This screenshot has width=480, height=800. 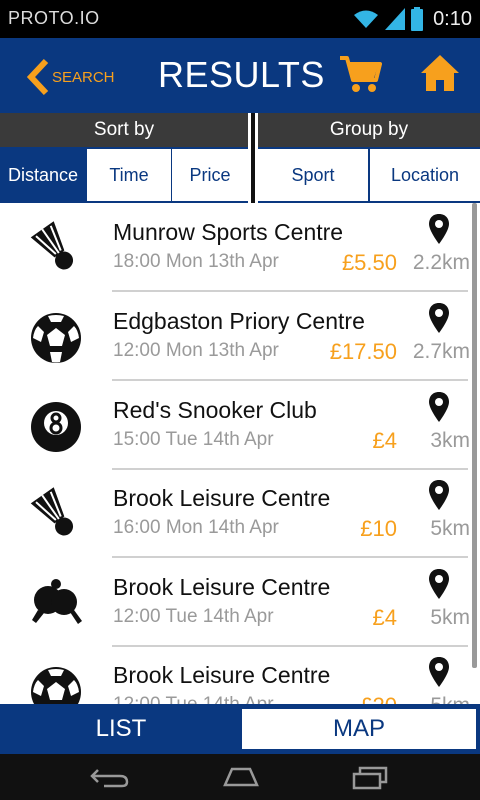 What do you see at coordinates (43, 175) in the screenshot?
I see `sort-distance-button: Distance` at bounding box center [43, 175].